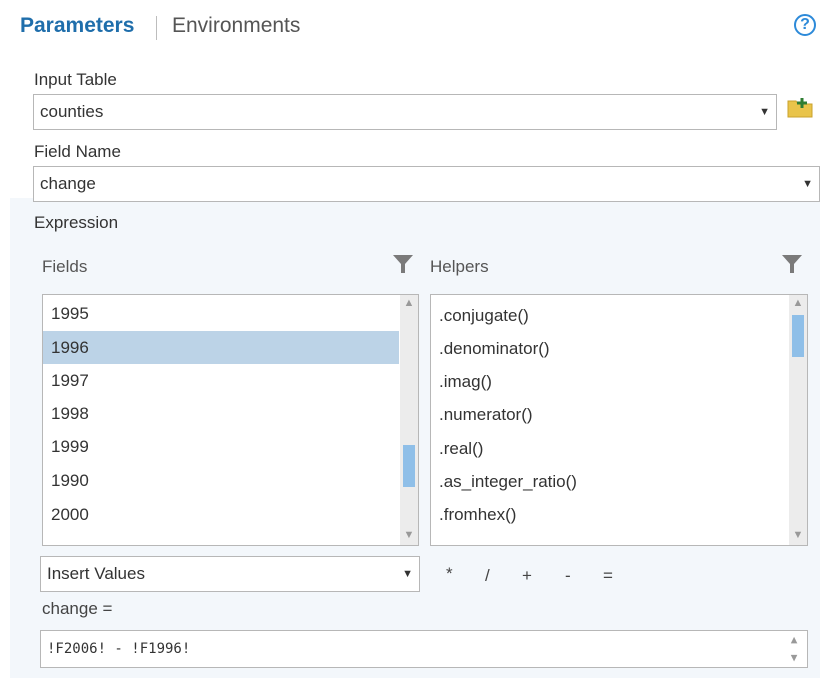 The height and width of the screenshot is (678, 823). What do you see at coordinates (609, 448) in the screenshot?
I see `list-item: .real()` at bounding box center [609, 448].